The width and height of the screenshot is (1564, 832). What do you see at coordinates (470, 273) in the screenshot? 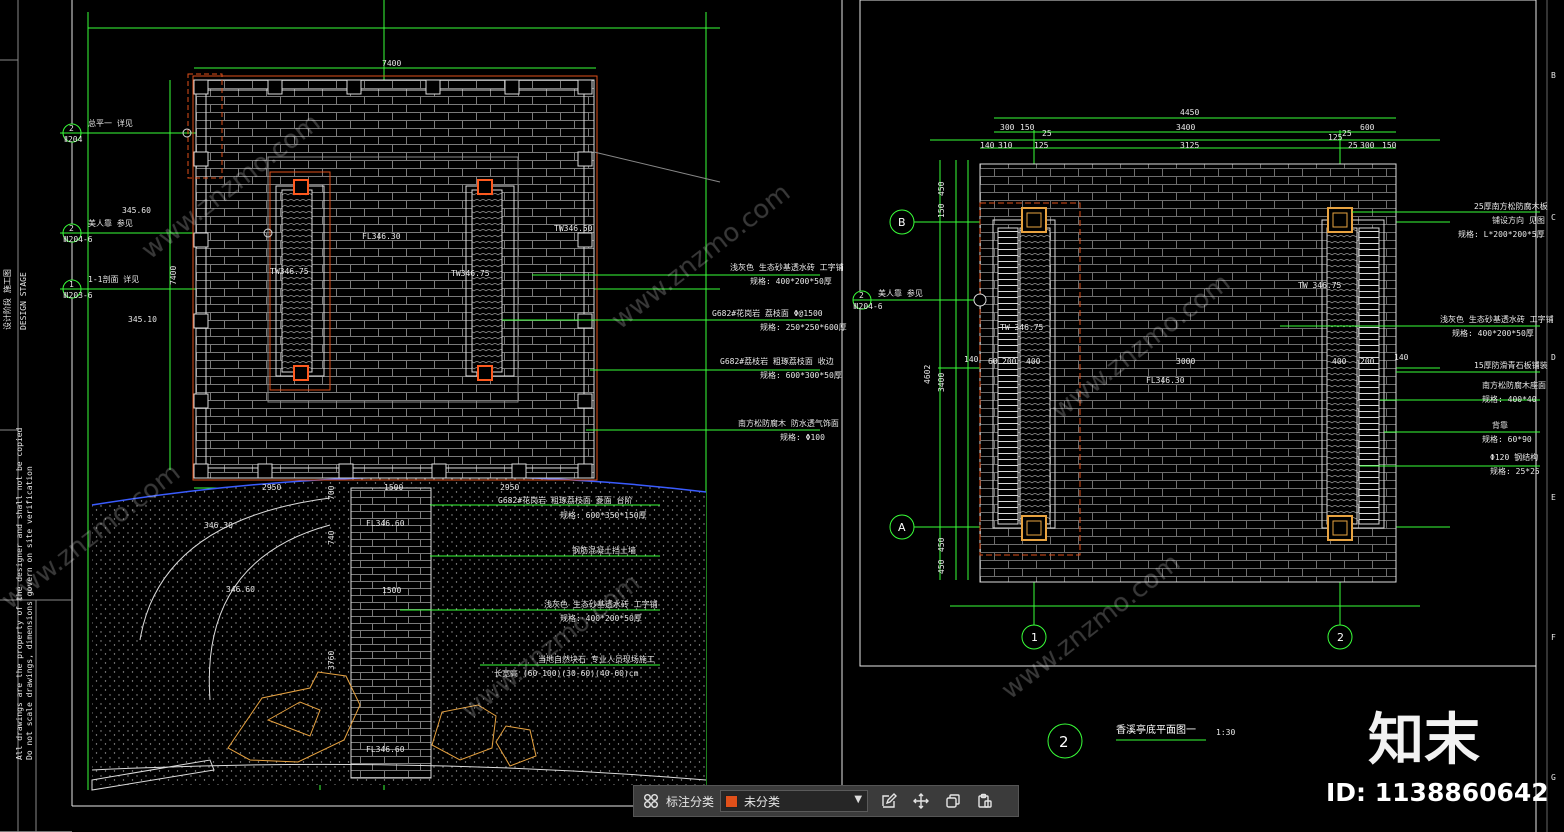
I see `tw-right-bench: TW346.75` at bounding box center [470, 273].